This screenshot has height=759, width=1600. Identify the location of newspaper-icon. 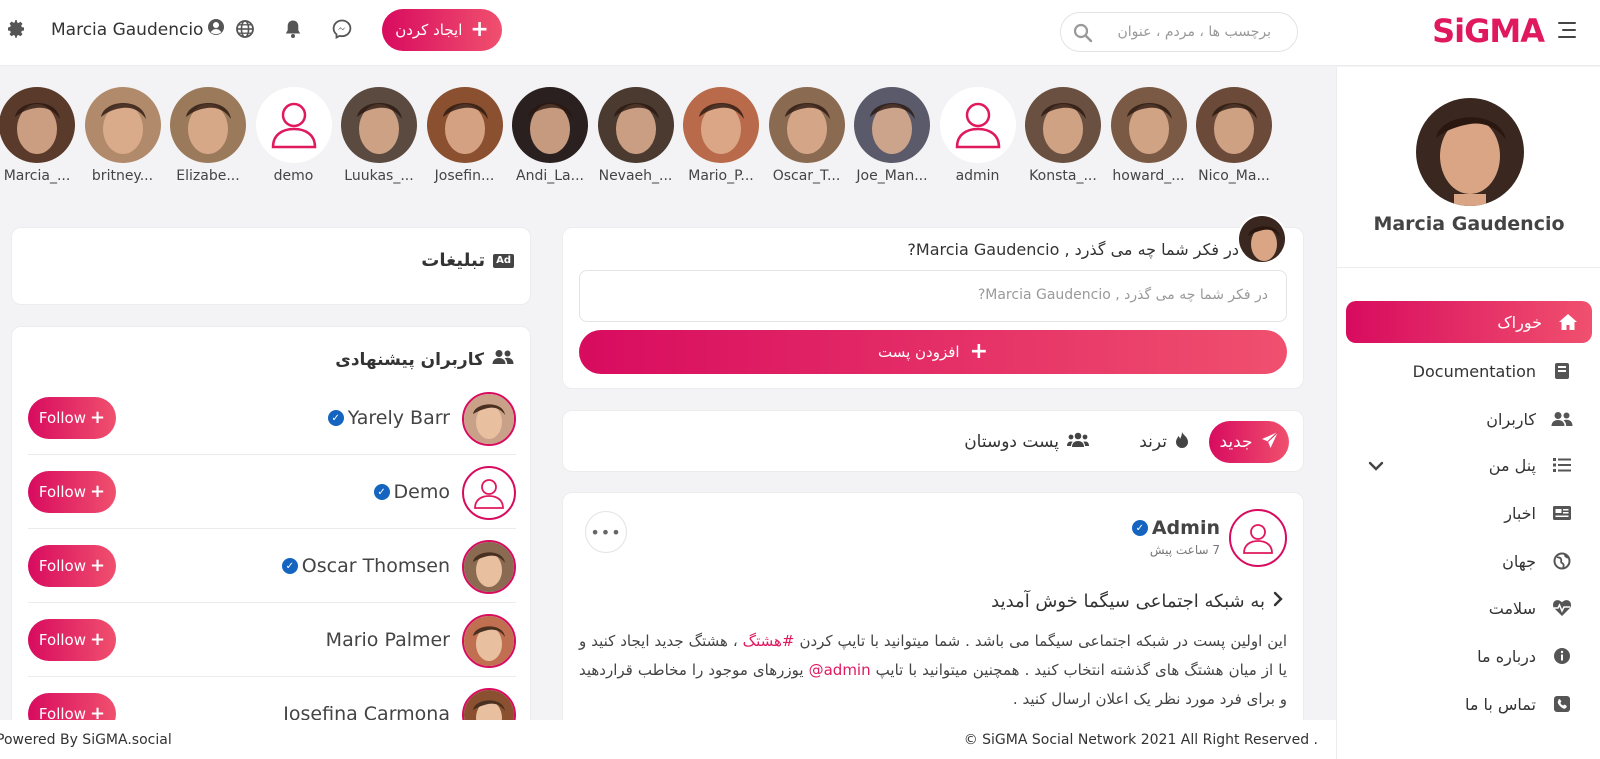
(1562, 513).